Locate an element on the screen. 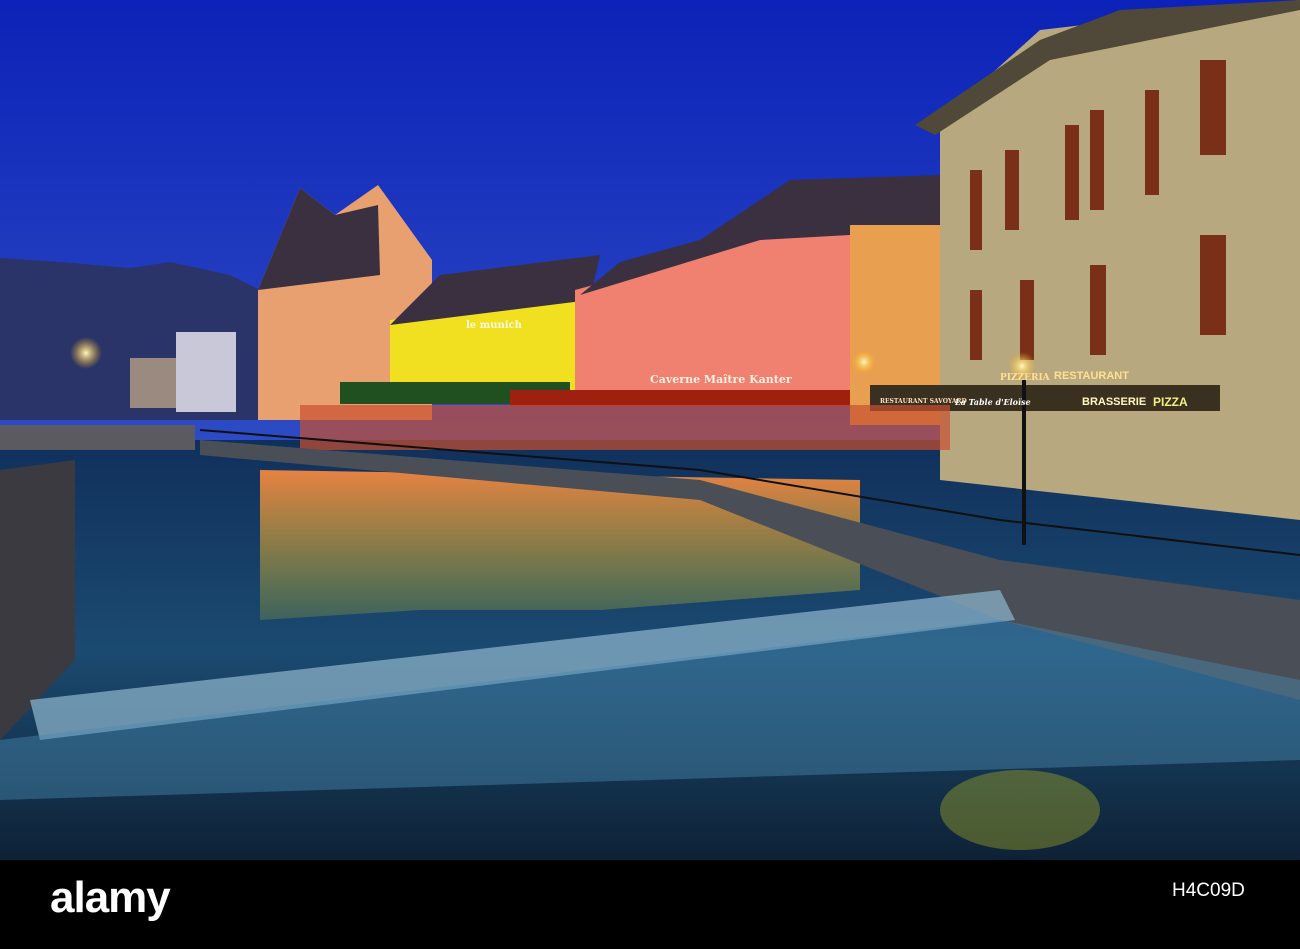  sign-le-munich: le munich is located at coordinates (494, 325).